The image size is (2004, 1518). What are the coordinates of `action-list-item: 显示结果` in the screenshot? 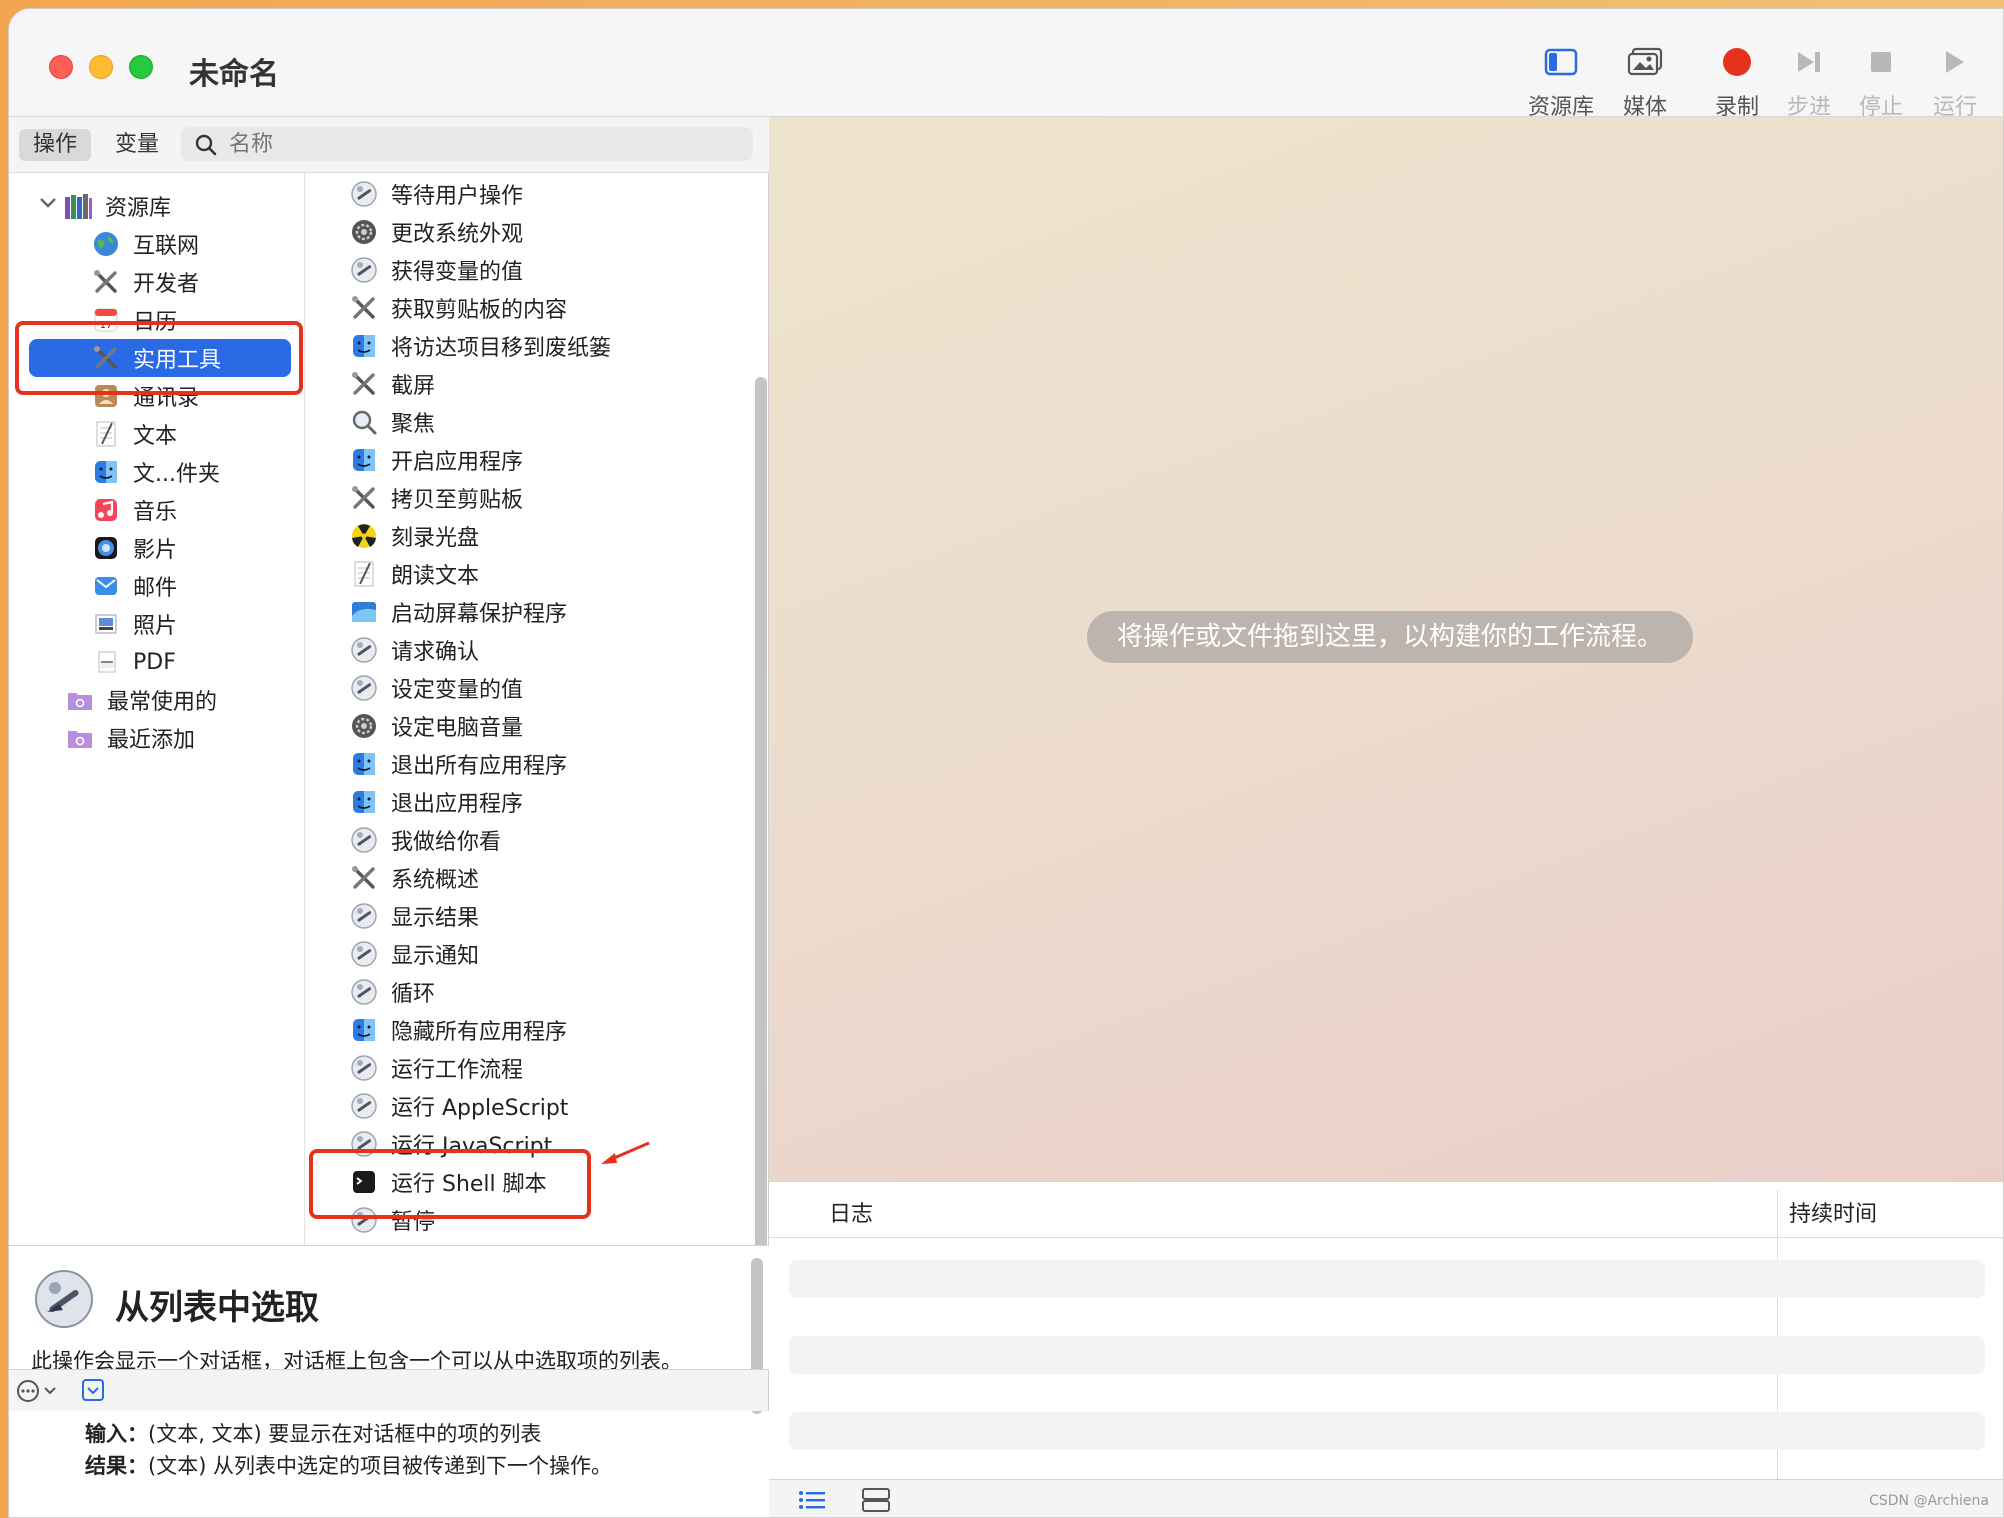 It's located at (414, 916).